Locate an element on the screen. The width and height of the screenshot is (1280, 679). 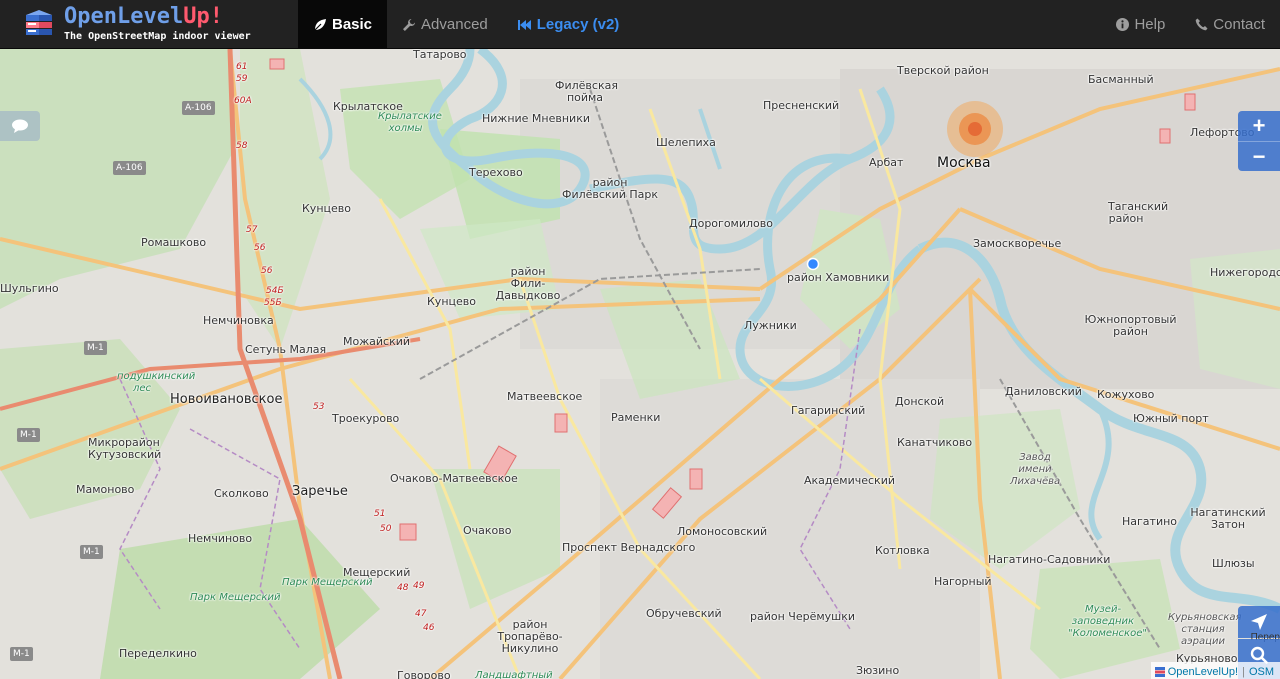
leaf-icon is located at coordinates (319, 24).